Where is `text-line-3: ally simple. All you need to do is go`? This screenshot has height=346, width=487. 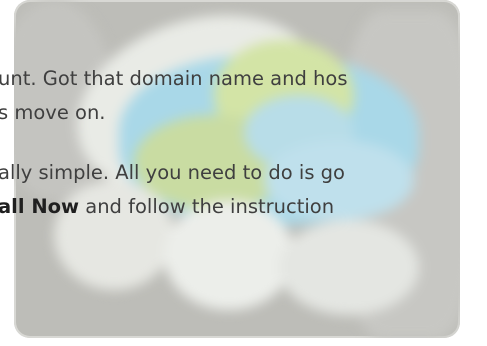
text-line-3: ally simple. All you need to do is go is located at coordinates (172, 172).